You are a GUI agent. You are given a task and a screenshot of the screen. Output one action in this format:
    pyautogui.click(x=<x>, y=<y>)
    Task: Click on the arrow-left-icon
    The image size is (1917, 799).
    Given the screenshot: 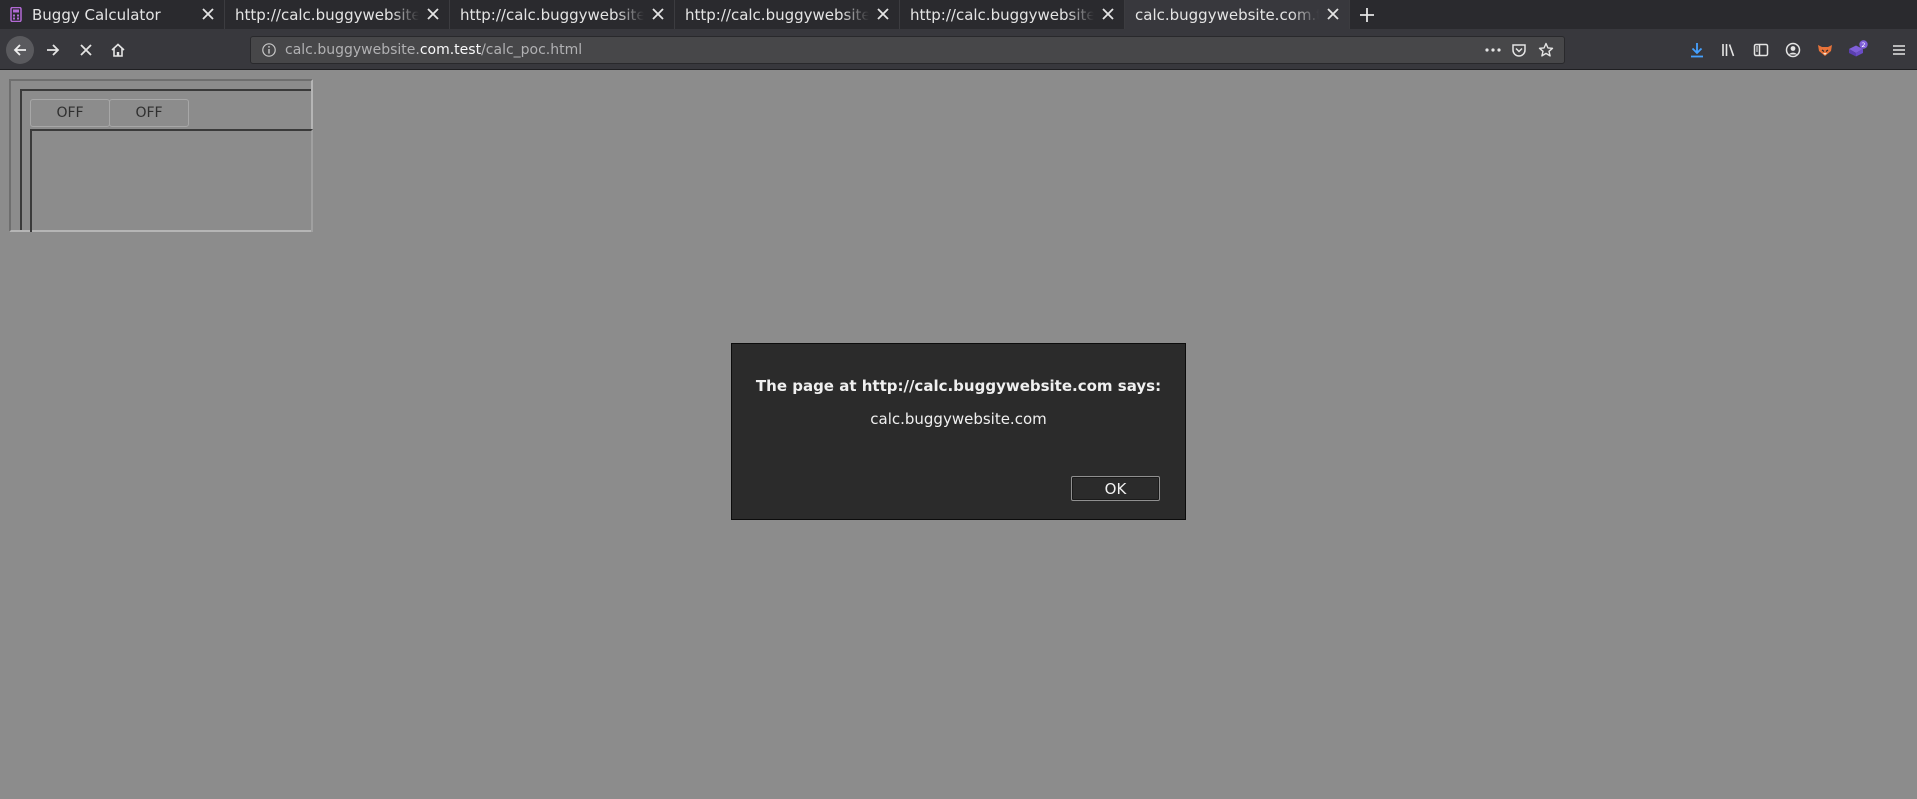 What is the action you would take?
    pyautogui.click(x=19, y=50)
    